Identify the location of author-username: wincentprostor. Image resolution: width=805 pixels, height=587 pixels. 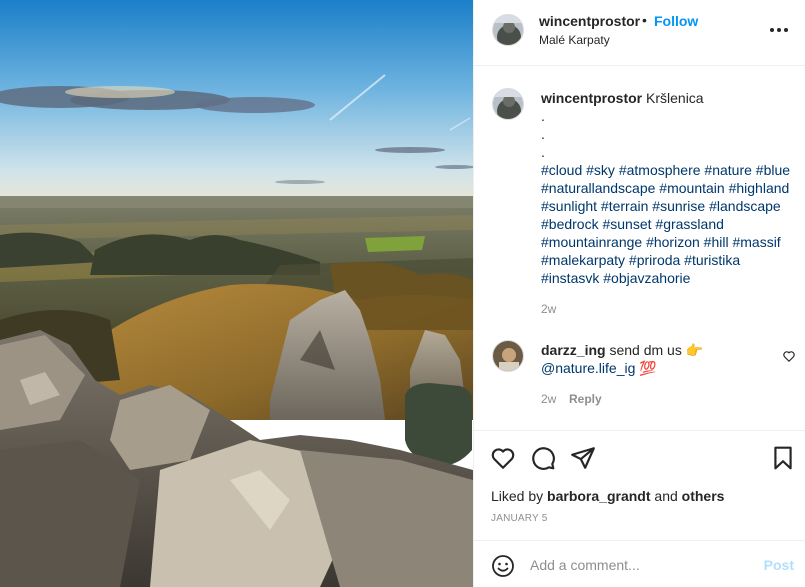
(589, 21).